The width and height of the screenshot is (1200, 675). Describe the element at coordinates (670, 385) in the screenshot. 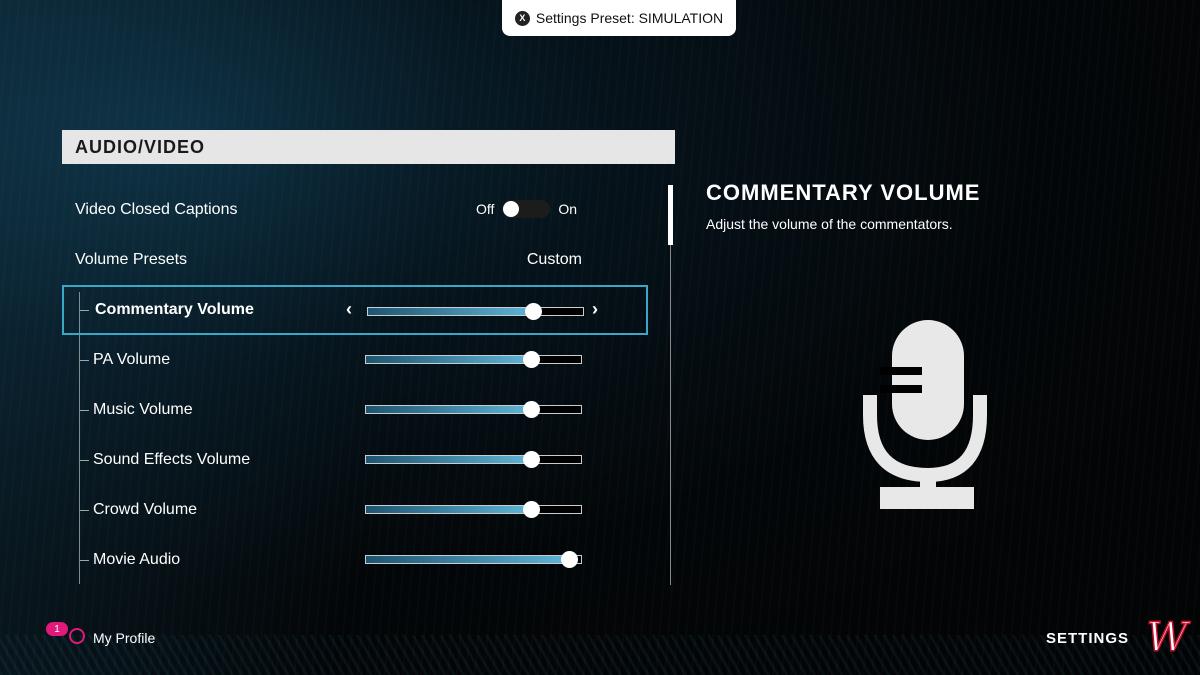

I see `scrollbar-track` at that location.